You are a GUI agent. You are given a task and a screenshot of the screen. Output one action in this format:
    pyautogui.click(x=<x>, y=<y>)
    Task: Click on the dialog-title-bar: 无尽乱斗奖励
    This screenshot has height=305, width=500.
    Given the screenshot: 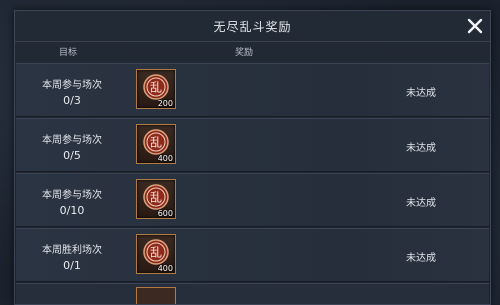 What is the action you would take?
    pyautogui.click(x=252, y=26)
    